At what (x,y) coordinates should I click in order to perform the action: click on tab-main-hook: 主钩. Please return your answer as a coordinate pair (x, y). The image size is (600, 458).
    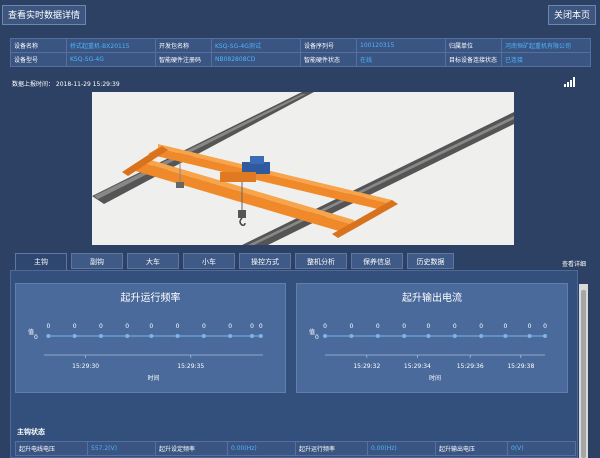
    Looking at the image, I should click on (41, 262).